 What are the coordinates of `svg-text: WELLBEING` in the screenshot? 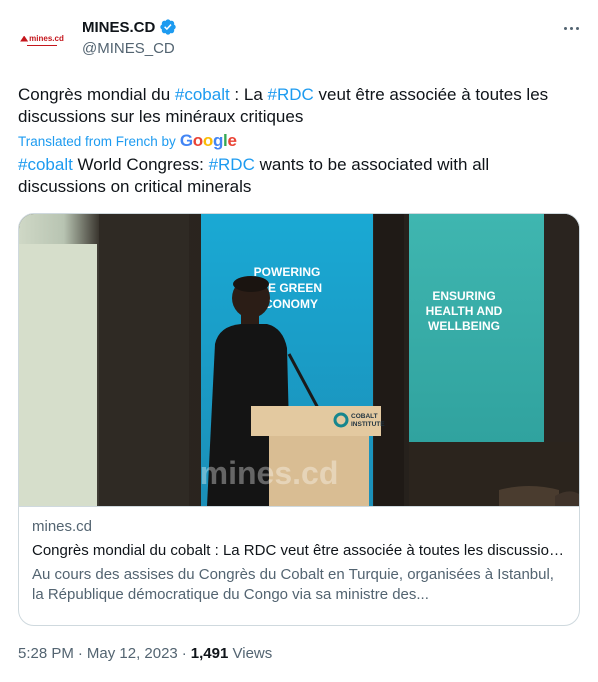 It's located at (464, 326).